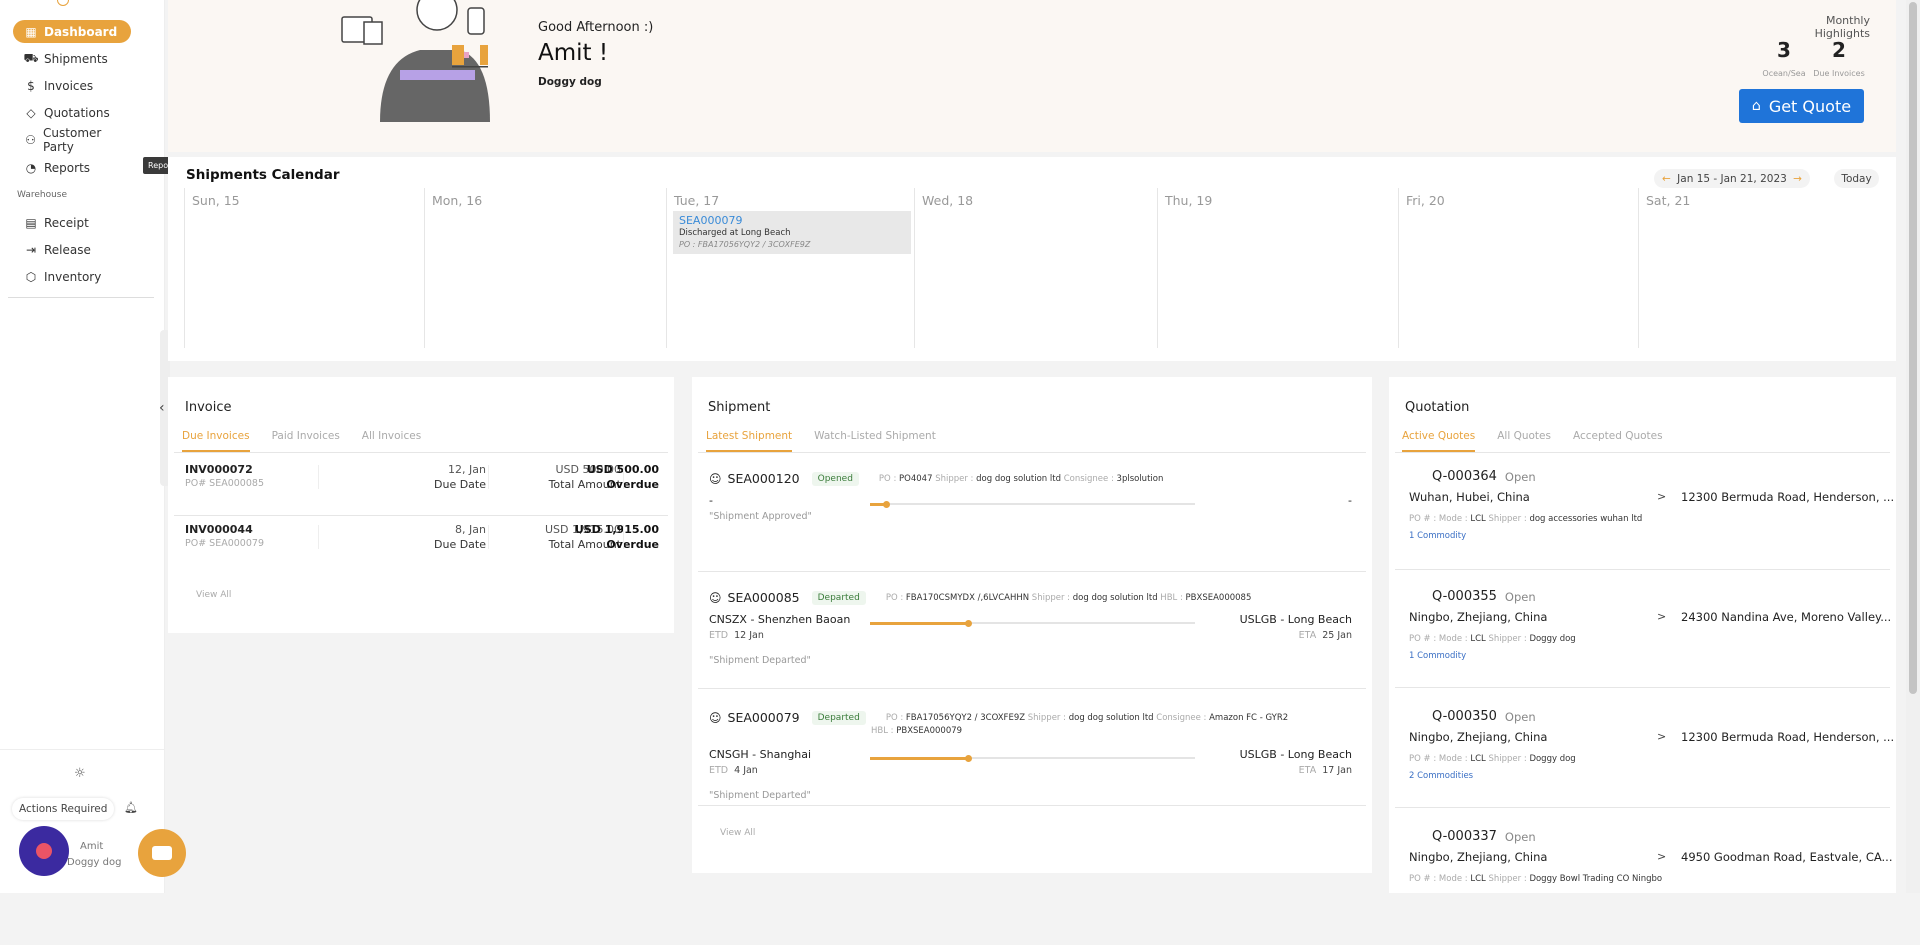 This screenshot has height=945, width=1920. I want to click on tab-all-invoices: All Invoices, so click(391, 441).